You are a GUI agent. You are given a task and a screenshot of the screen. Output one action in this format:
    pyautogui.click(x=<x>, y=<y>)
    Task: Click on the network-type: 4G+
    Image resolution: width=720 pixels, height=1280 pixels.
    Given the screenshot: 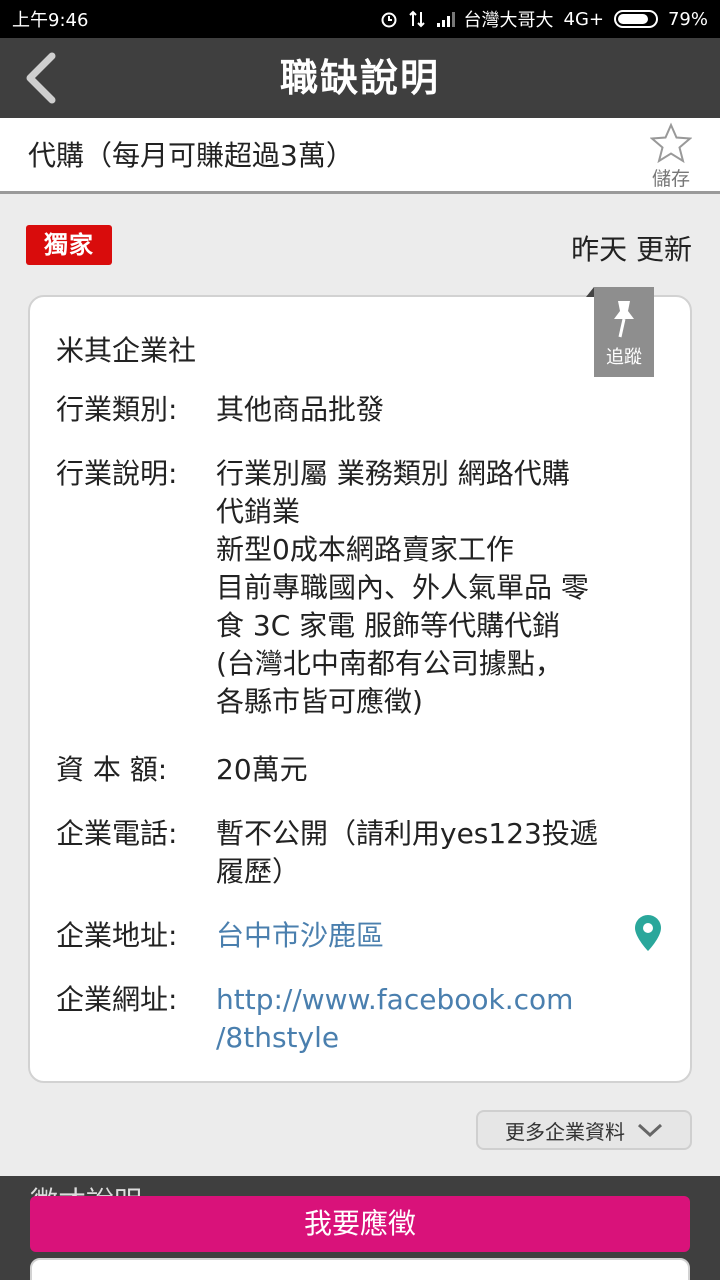 What is the action you would take?
    pyautogui.click(x=583, y=19)
    